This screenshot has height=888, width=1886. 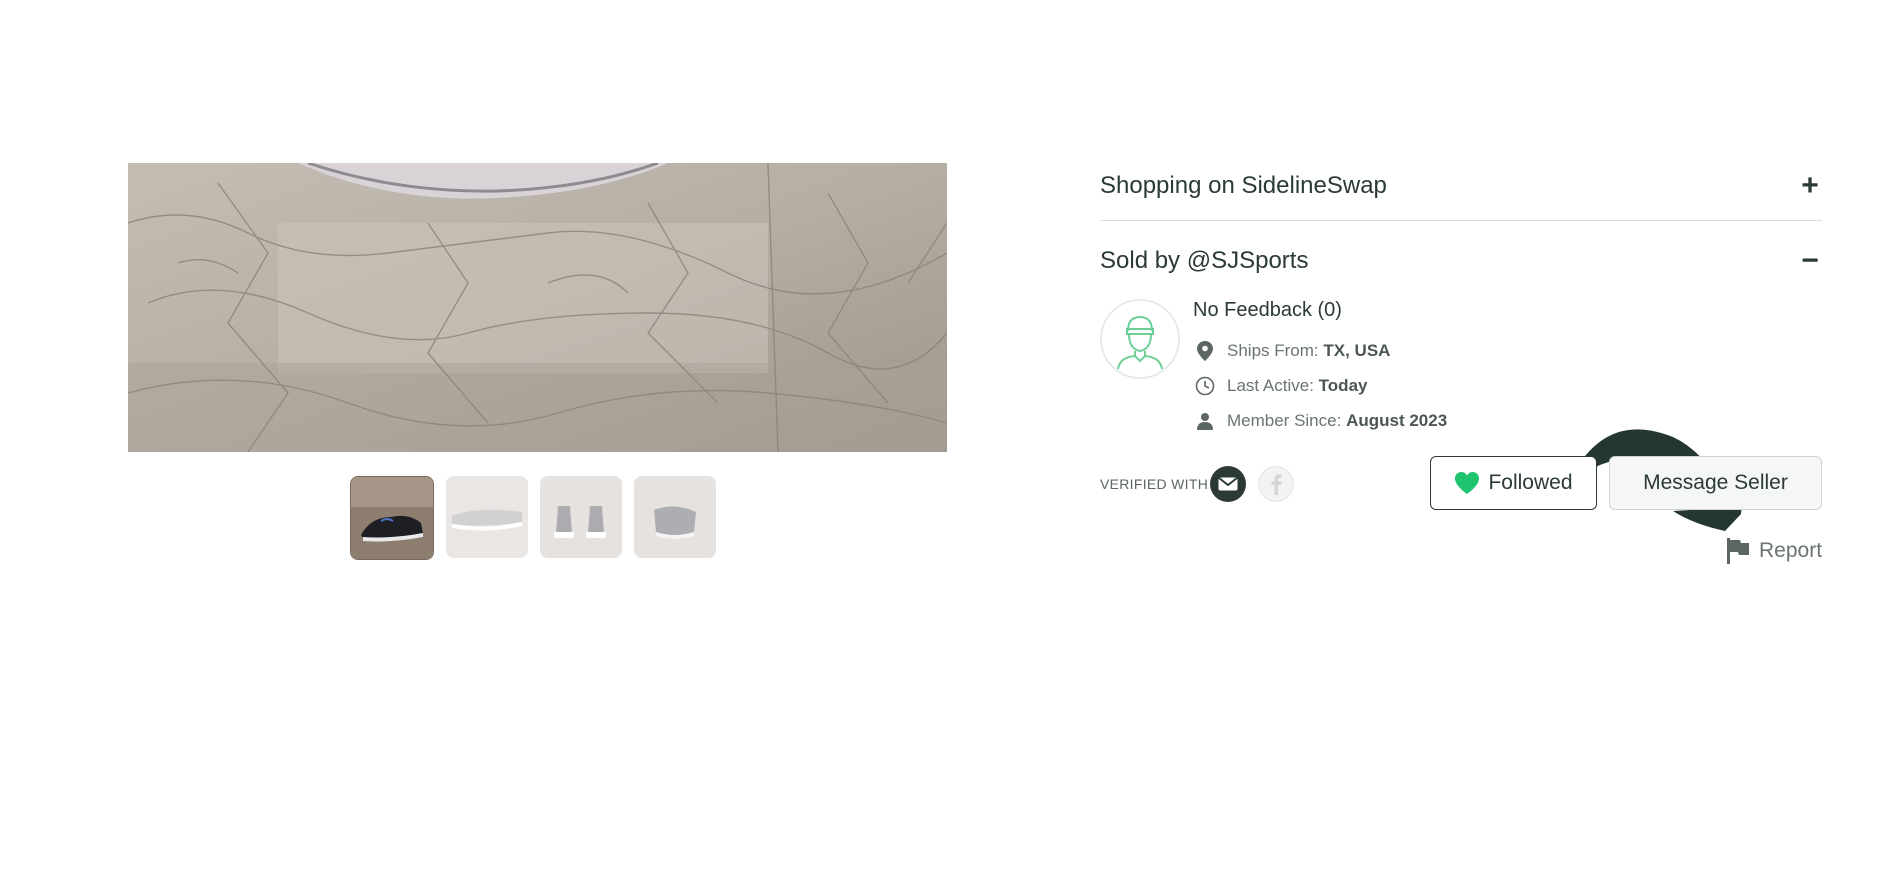 What do you see at coordinates (1243, 185) in the screenshot?
I see `accordion-shopping-label: Shopping on SidelineSwap` at bounding box center [1243, 185].